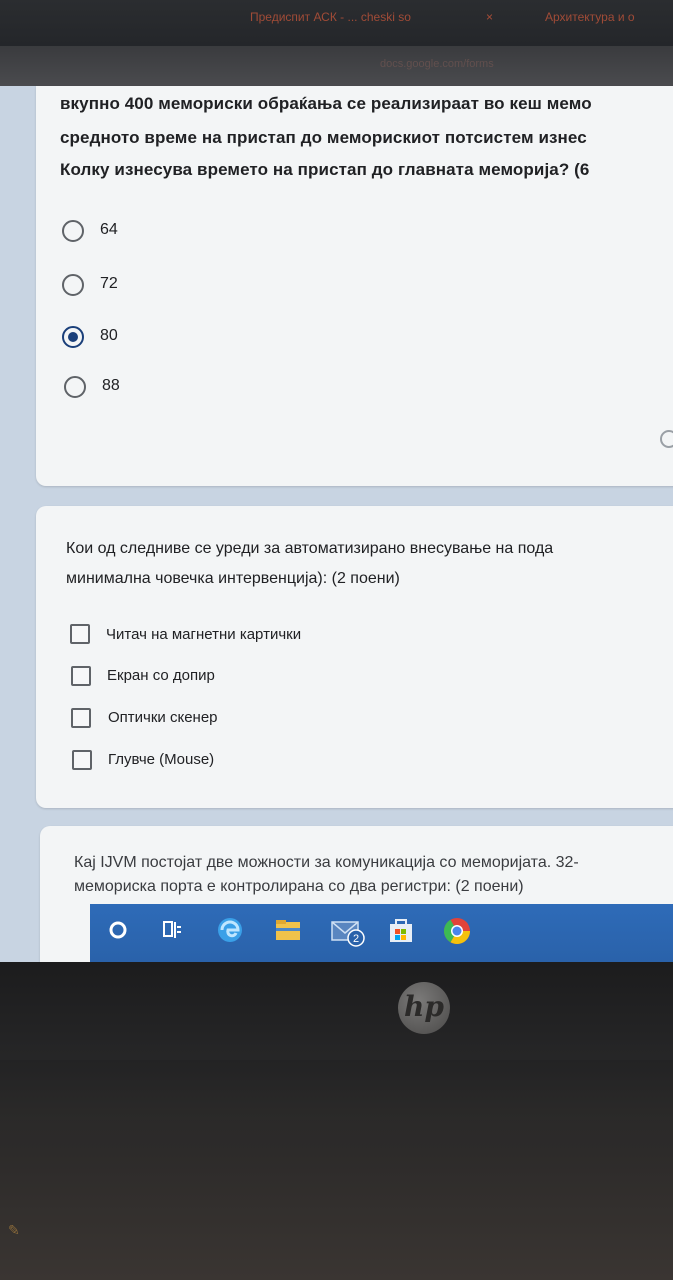 The height and width of the screenshot is (1280, 673). What do you see at coordinates (336, 1090) in the screenshot?
I see `laptop-hinge` at bounding box center [336, 1090].